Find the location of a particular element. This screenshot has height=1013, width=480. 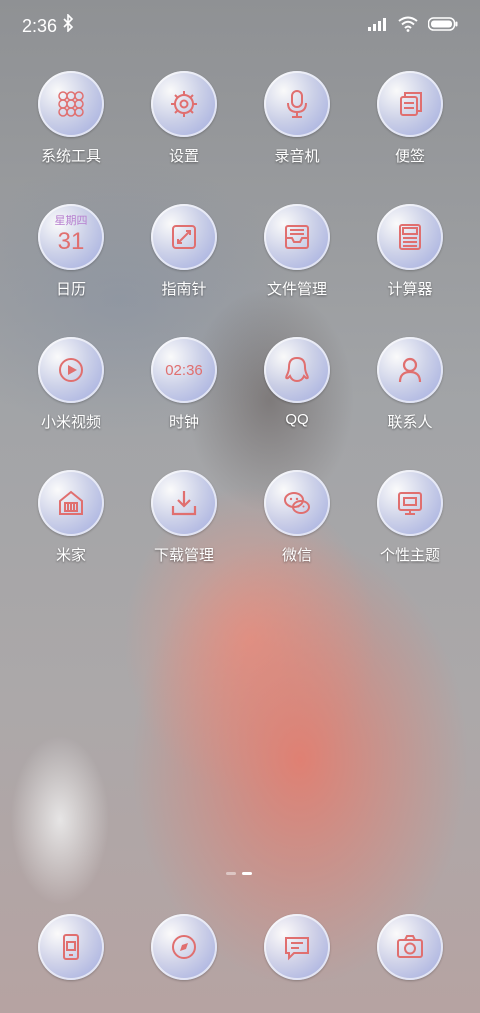

browser-icon is located at coordinates (184, 947).